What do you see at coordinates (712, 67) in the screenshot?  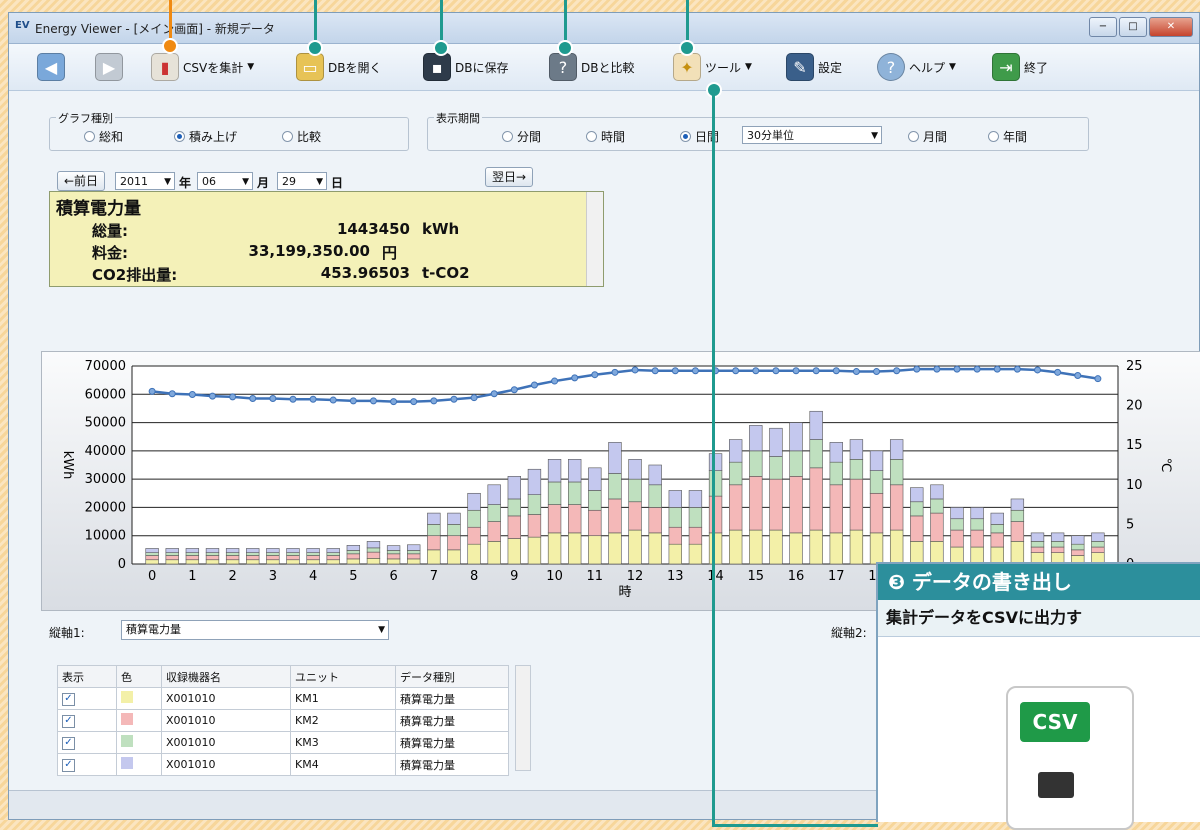 I see `tools-button: ✦ ツール ▼` at bounding box center [712, 67].